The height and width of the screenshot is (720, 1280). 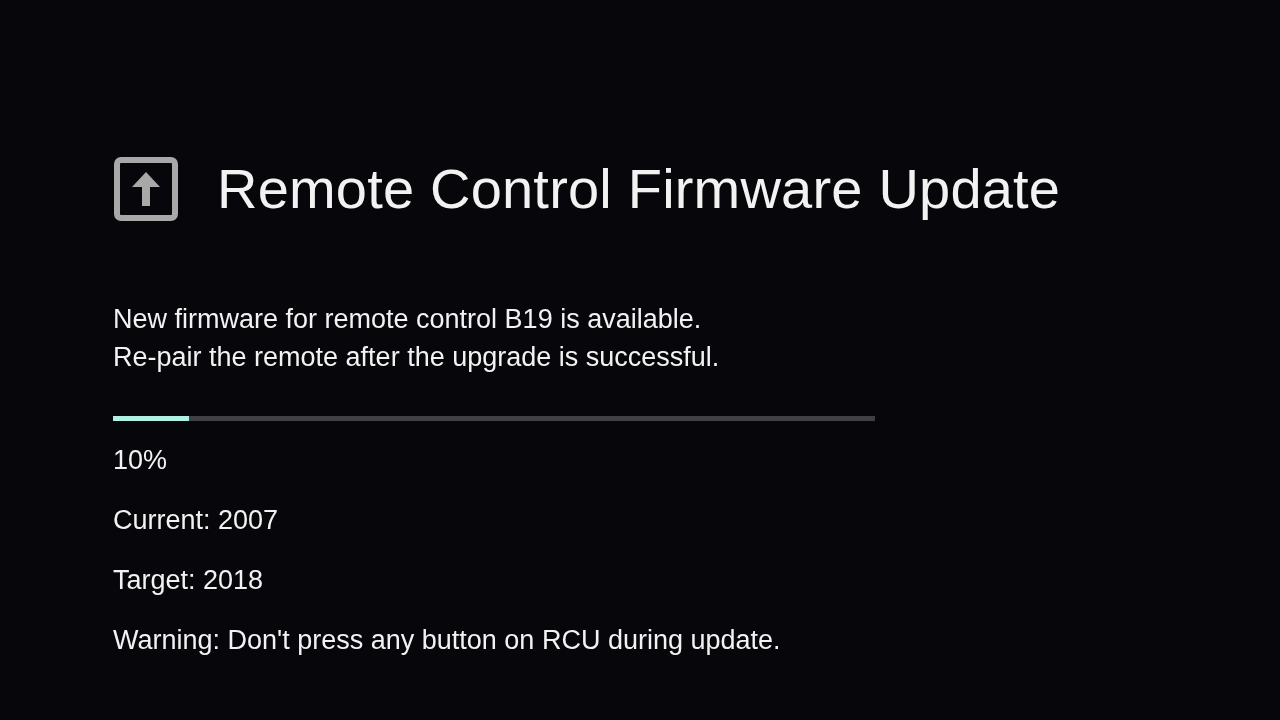 I want to click on detail-text: Target: 2018, so click(x=188, y=580).